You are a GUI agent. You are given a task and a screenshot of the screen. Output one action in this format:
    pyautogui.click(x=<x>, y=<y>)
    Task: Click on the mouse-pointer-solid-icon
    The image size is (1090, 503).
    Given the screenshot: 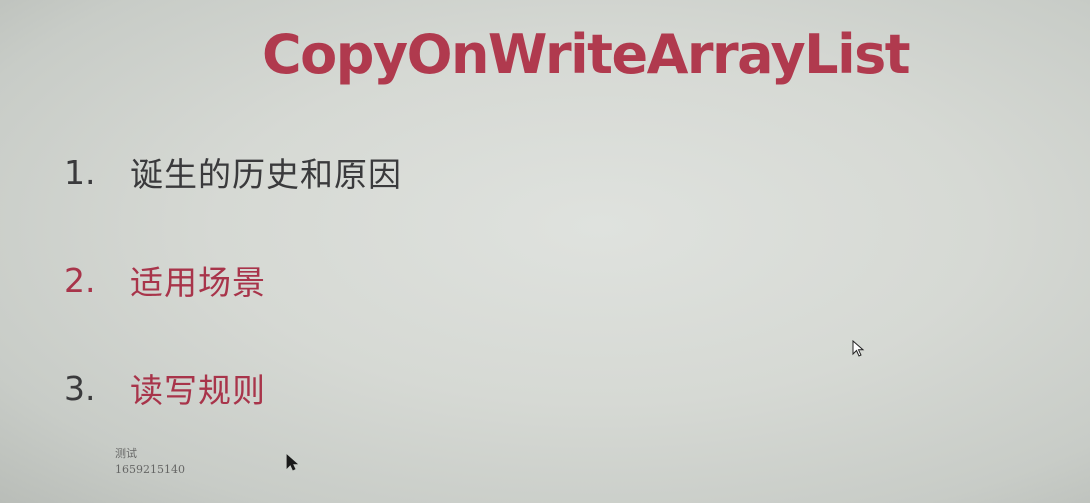 What is the action you would take?
    pyautogui.click(x=292, y=462)
    